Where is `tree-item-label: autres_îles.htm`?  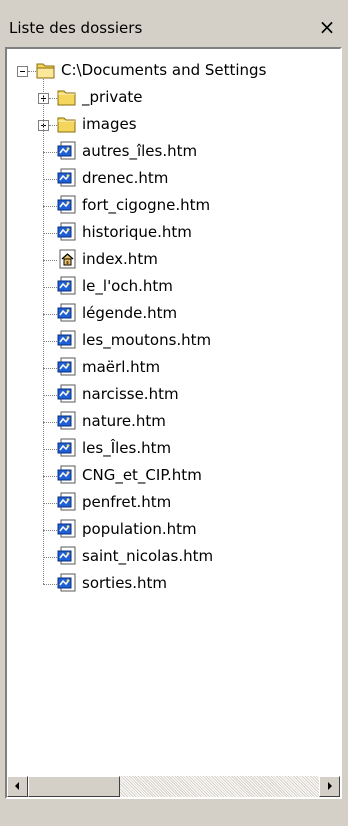 tree-item-label: autres_îles.htm is located at coordinates (140, 151).